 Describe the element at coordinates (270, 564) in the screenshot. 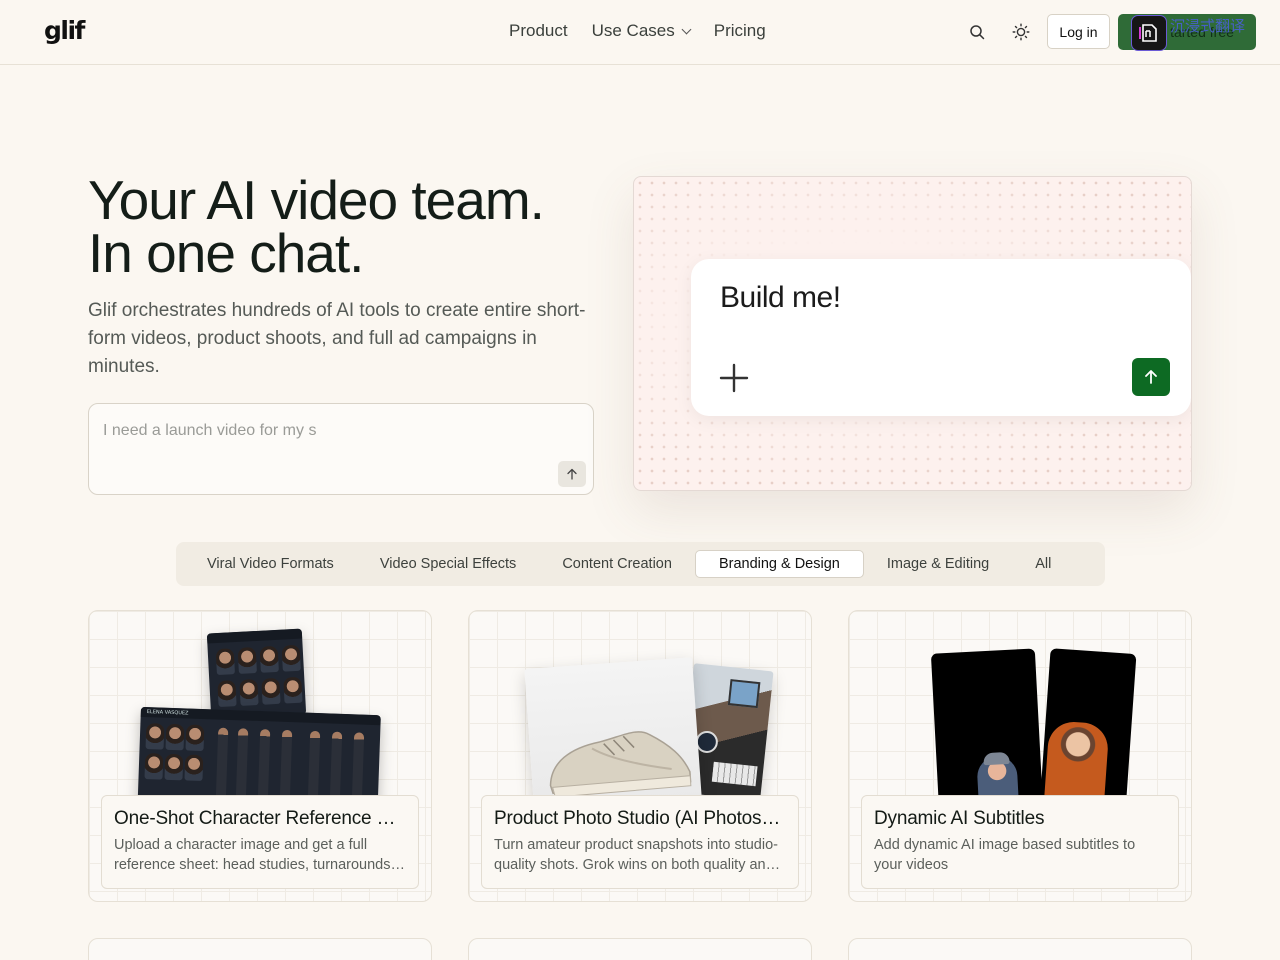

I see `tab-viral-video-formats: Viral Video Formats` at that location.